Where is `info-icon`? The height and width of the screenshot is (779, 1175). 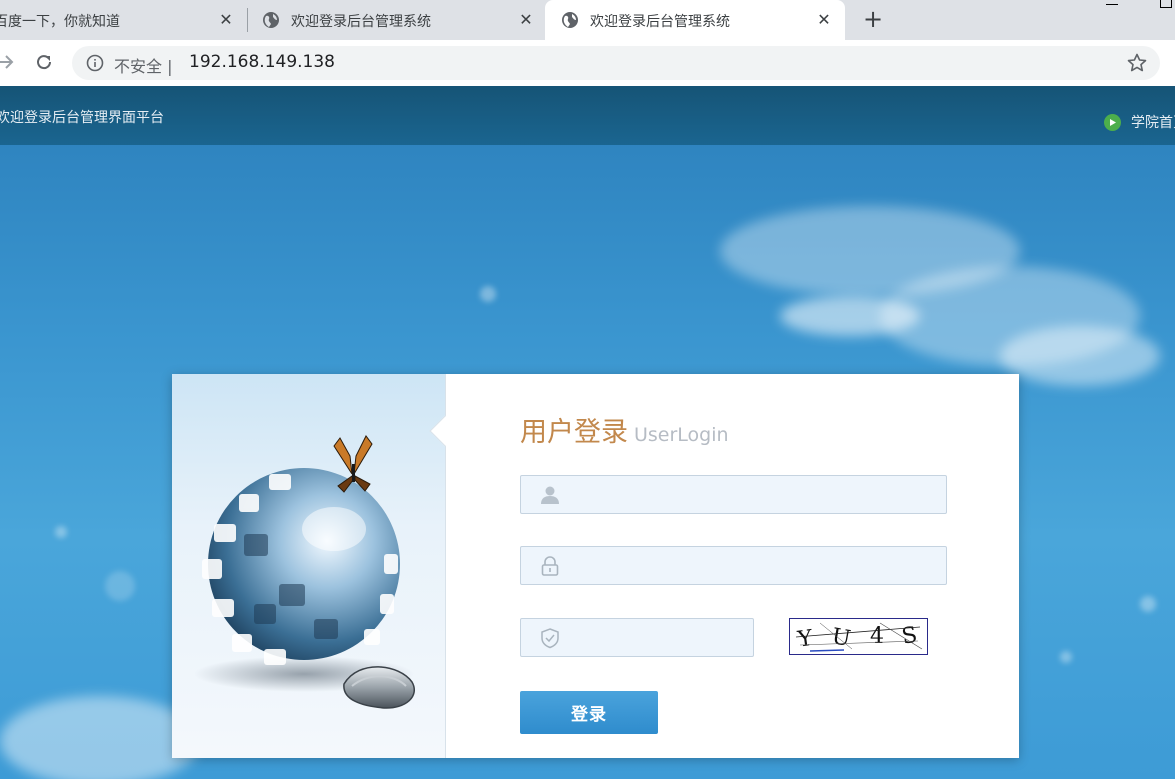 info-icon is located at coordinates (95, 63).